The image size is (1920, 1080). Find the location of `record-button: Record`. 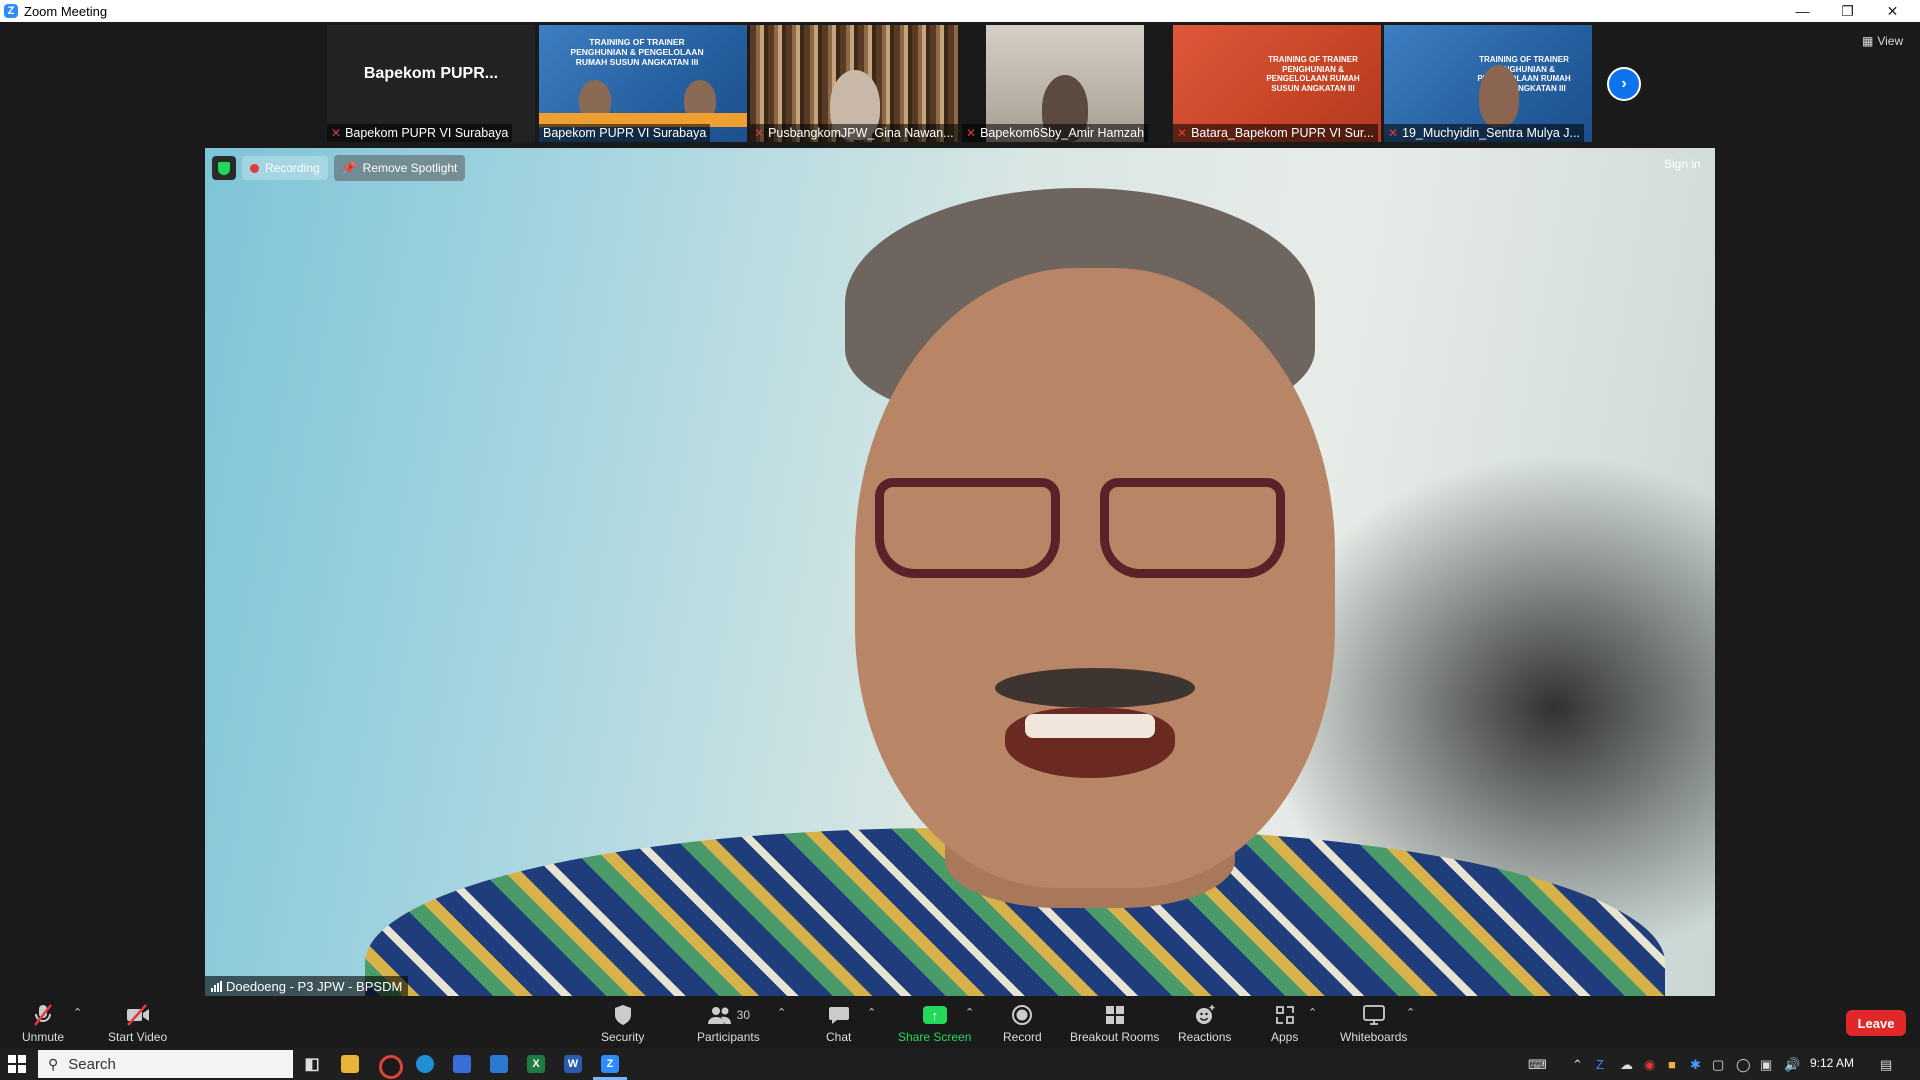

record-button: Record is located at coordinates (1022, 1023).